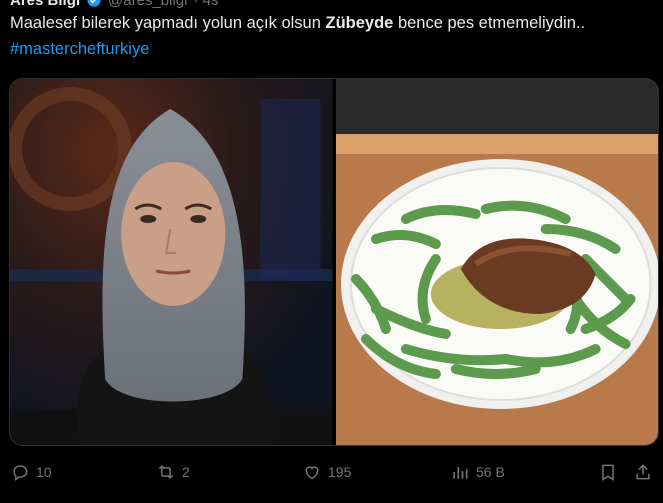 This screenshot has width=663, height=503. Describe the element at coordinates (205, 4) in the screenshot. I see `tweet-time: · 4s` at that location.